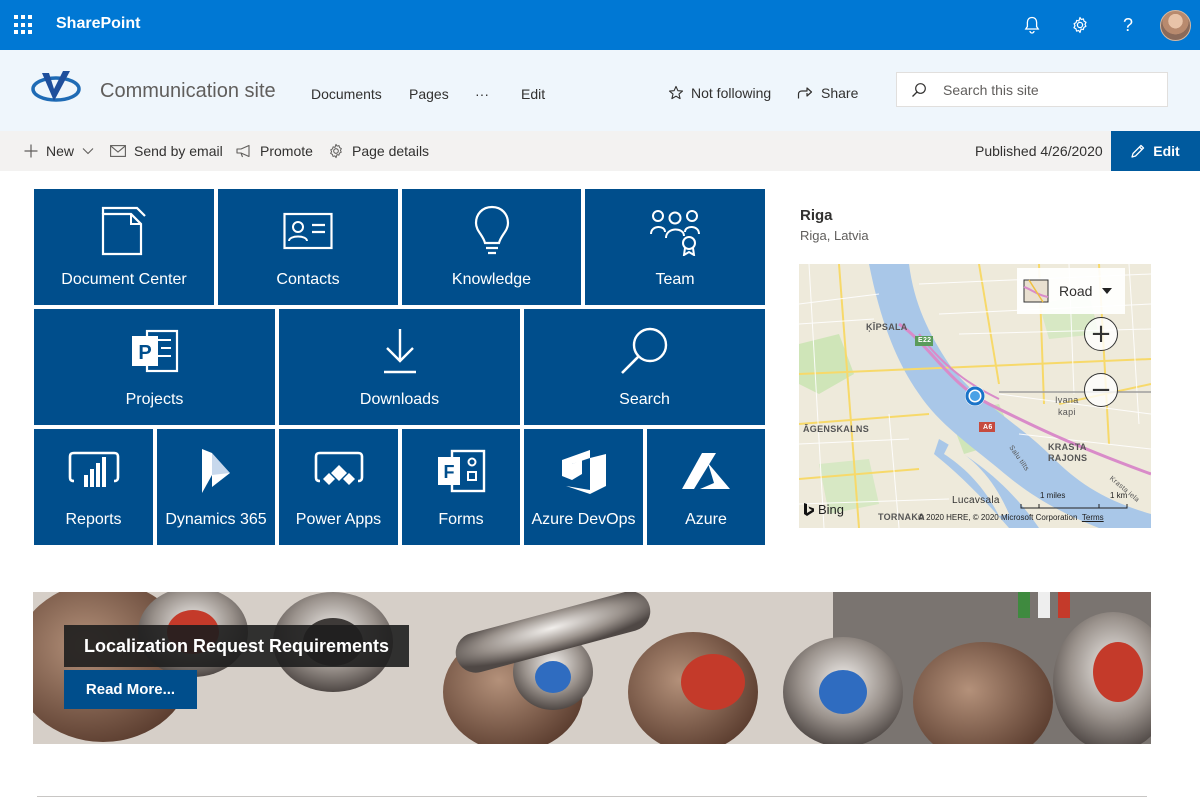  What do you see at coordinates (592, 796) in the screenshot?
I see `section-divider` at bounding box center [592, 796].